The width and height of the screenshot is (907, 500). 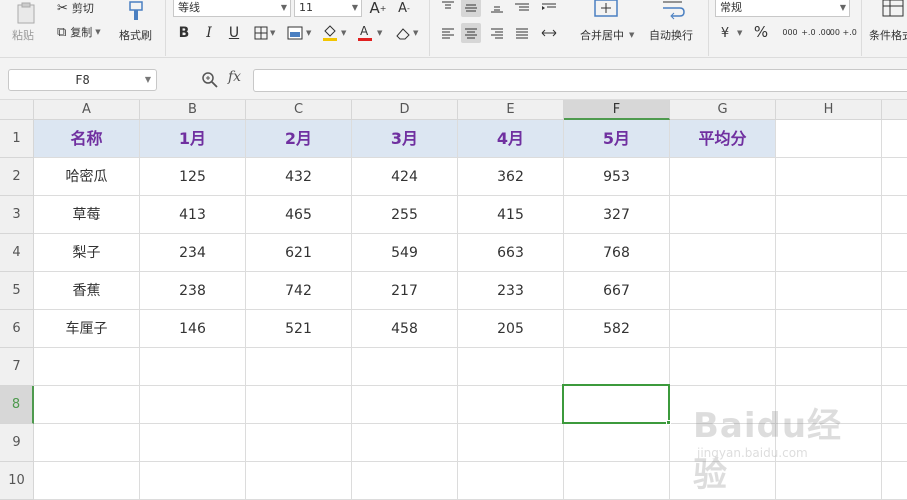 I want to click on data-cell: 梨子, so click(x=87, y=253).